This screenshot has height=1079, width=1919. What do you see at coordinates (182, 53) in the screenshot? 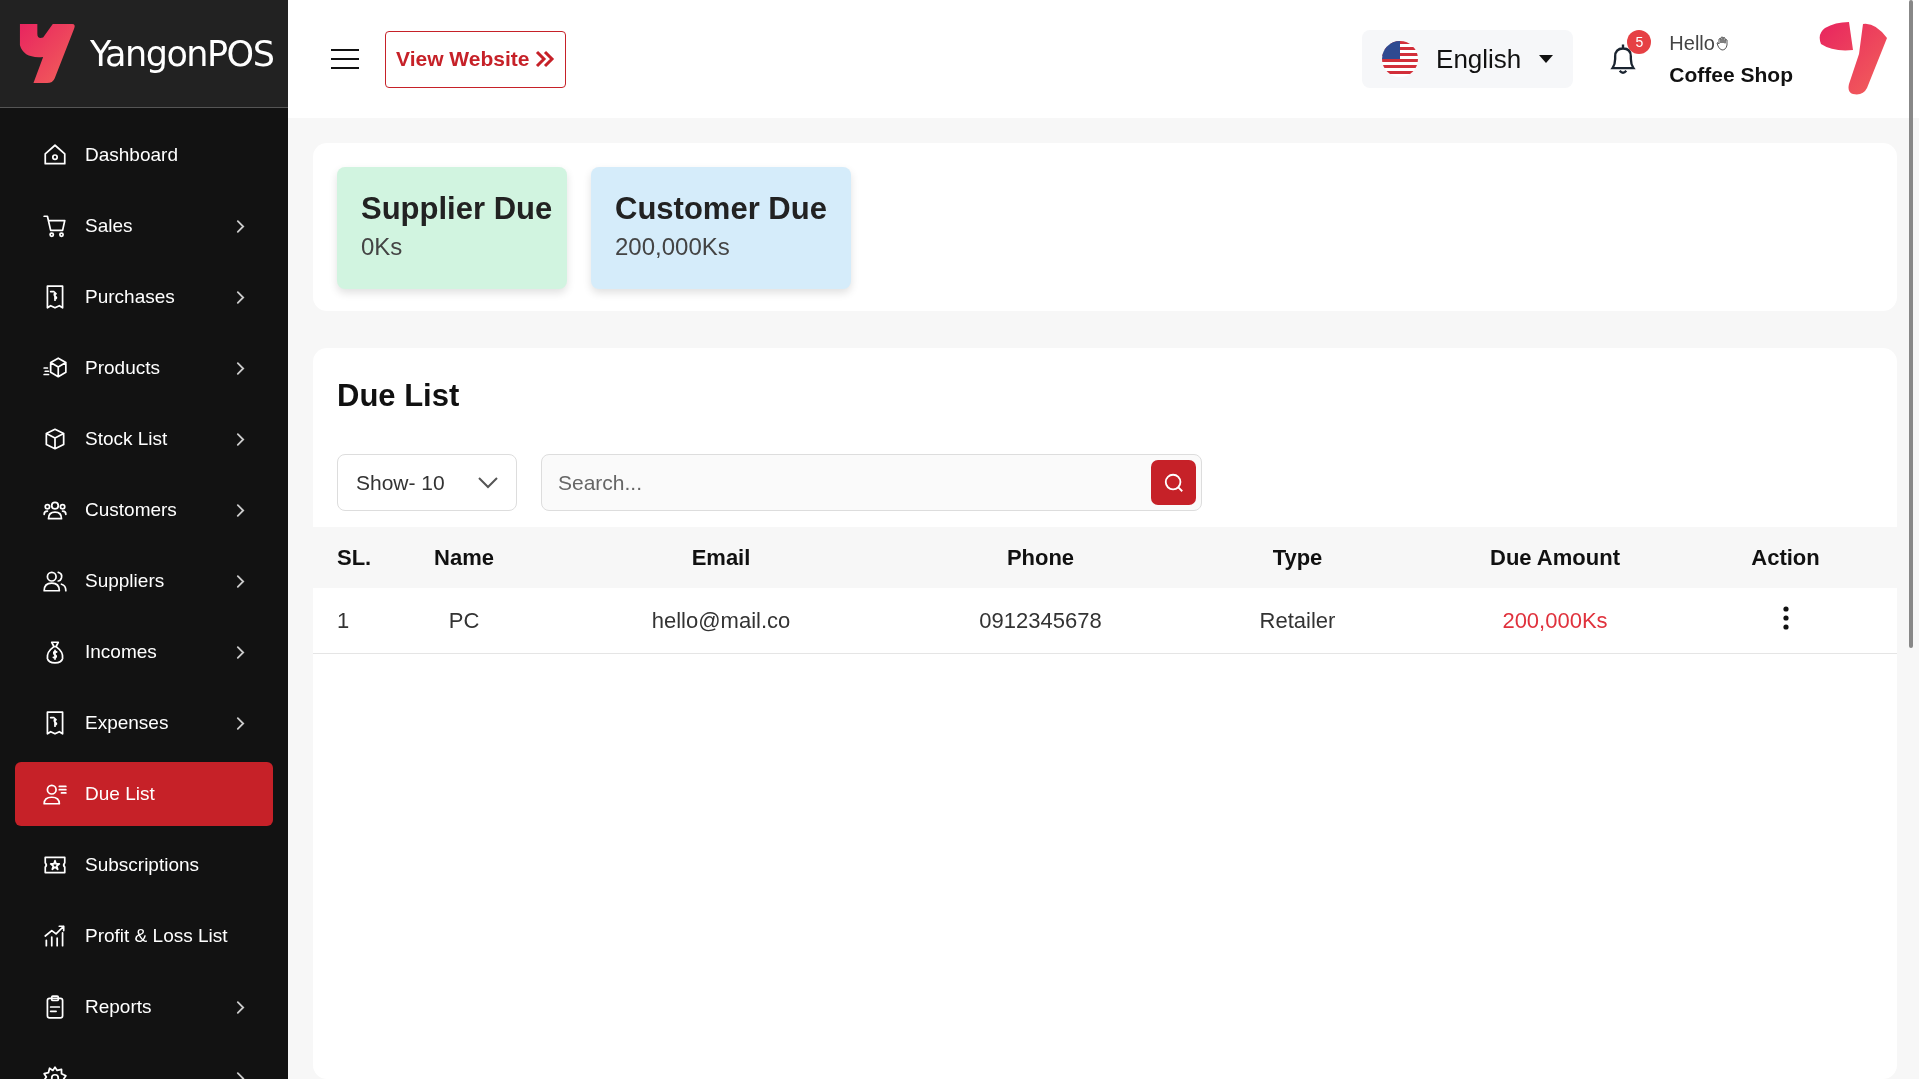
I see `brand-name: YangonPOS` at bounding box center [182, 53].